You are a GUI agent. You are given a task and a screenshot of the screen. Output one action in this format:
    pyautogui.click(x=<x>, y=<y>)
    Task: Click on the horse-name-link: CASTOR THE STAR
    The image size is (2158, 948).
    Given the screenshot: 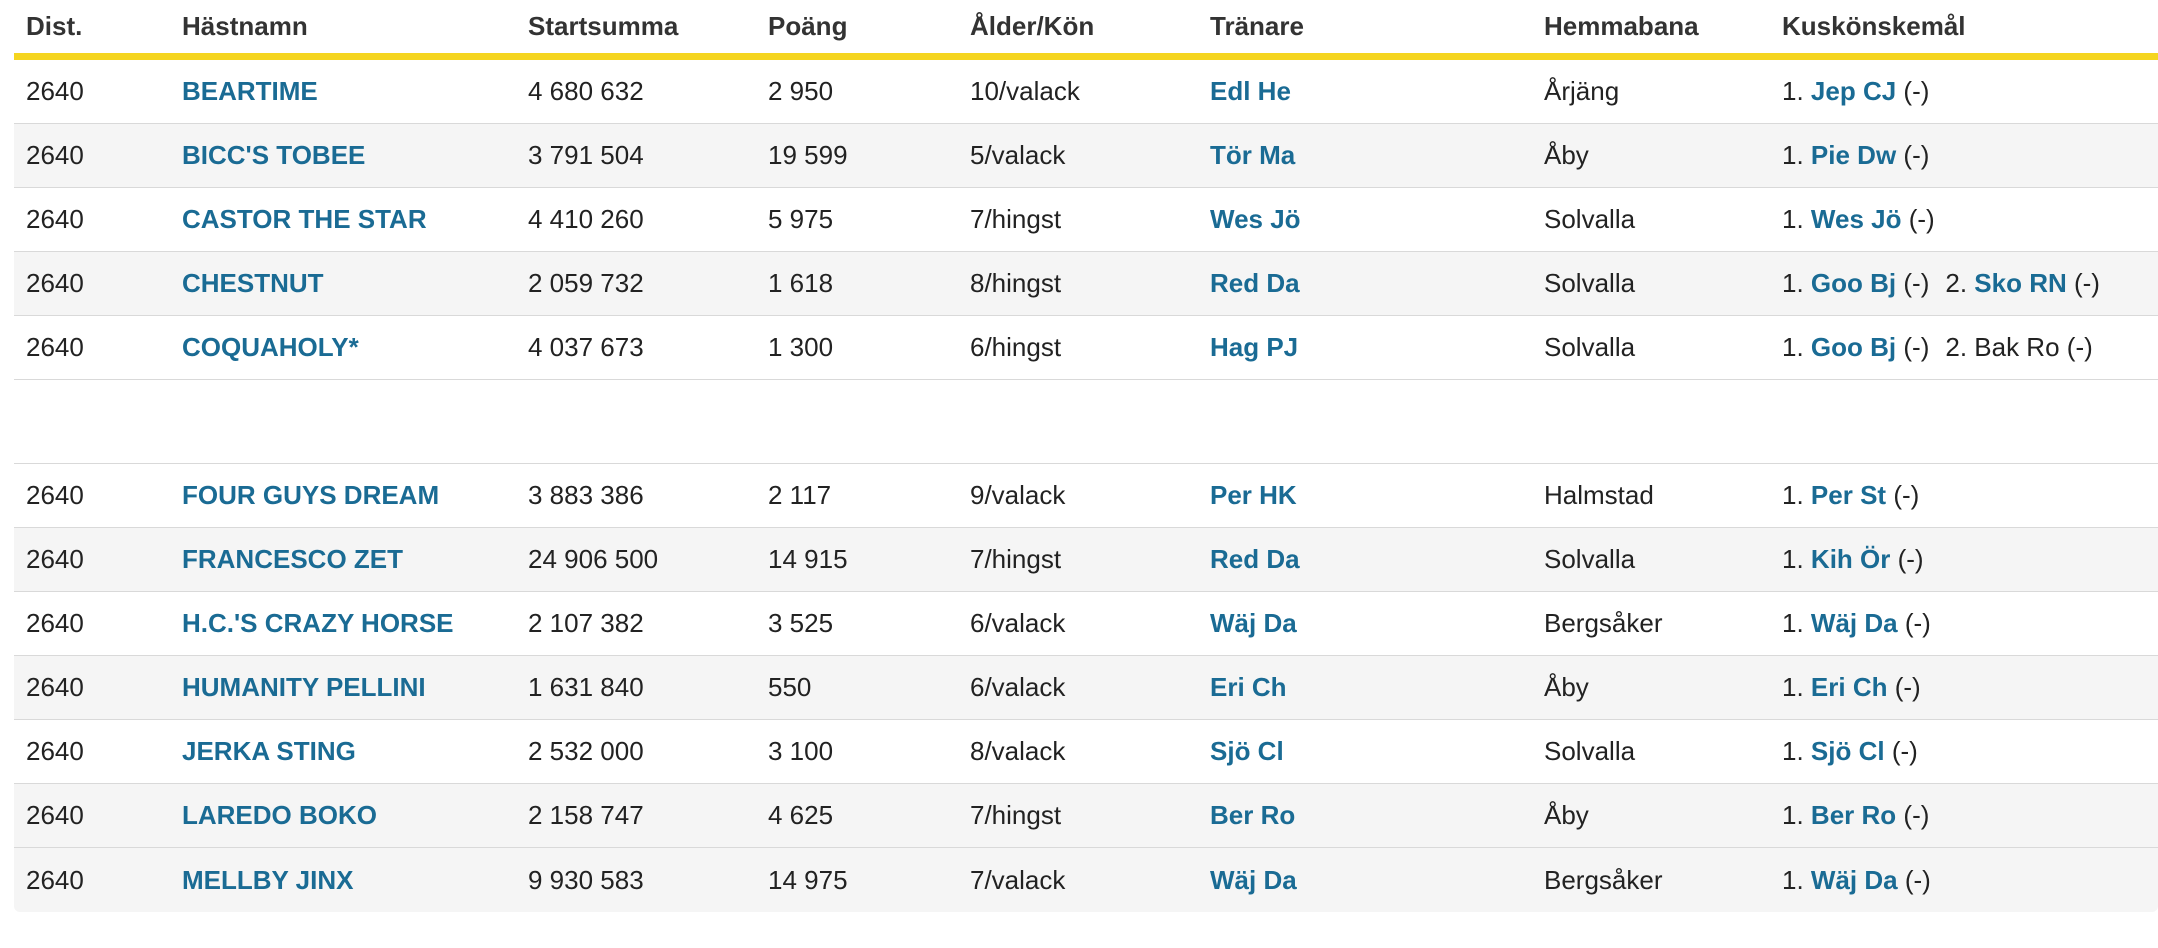 What is the action you would take?
    pyautogui.click(x=304, y=219)
    